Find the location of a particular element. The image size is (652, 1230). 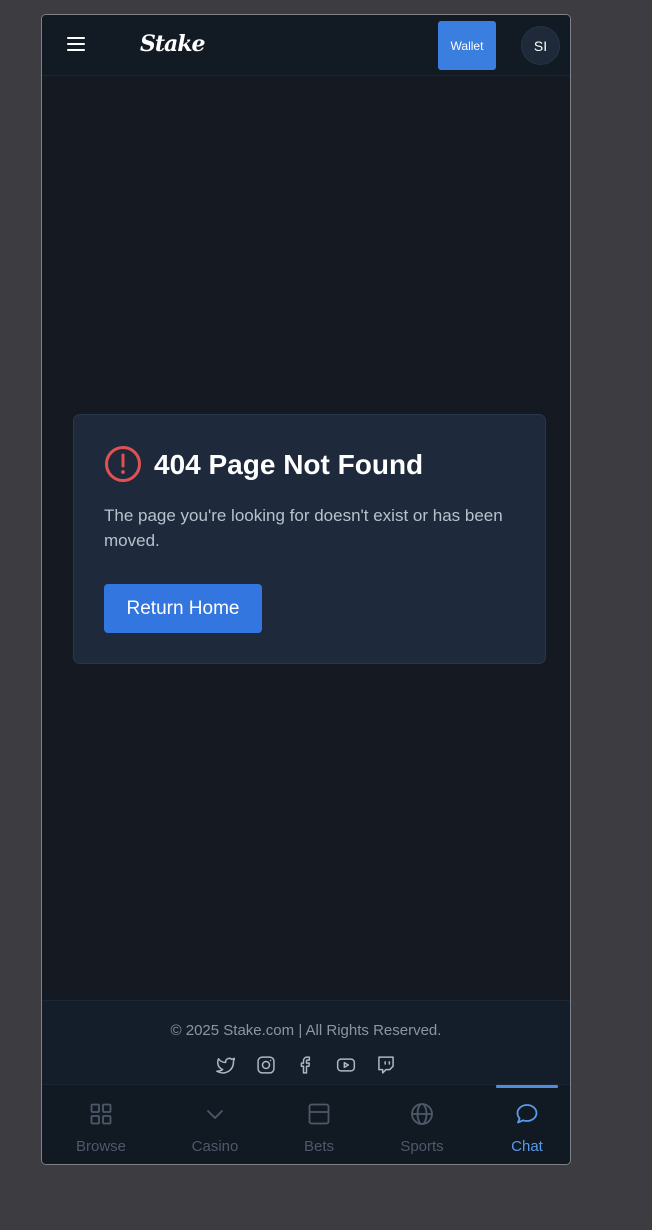

social-links is located at coordinates (306, 1065).